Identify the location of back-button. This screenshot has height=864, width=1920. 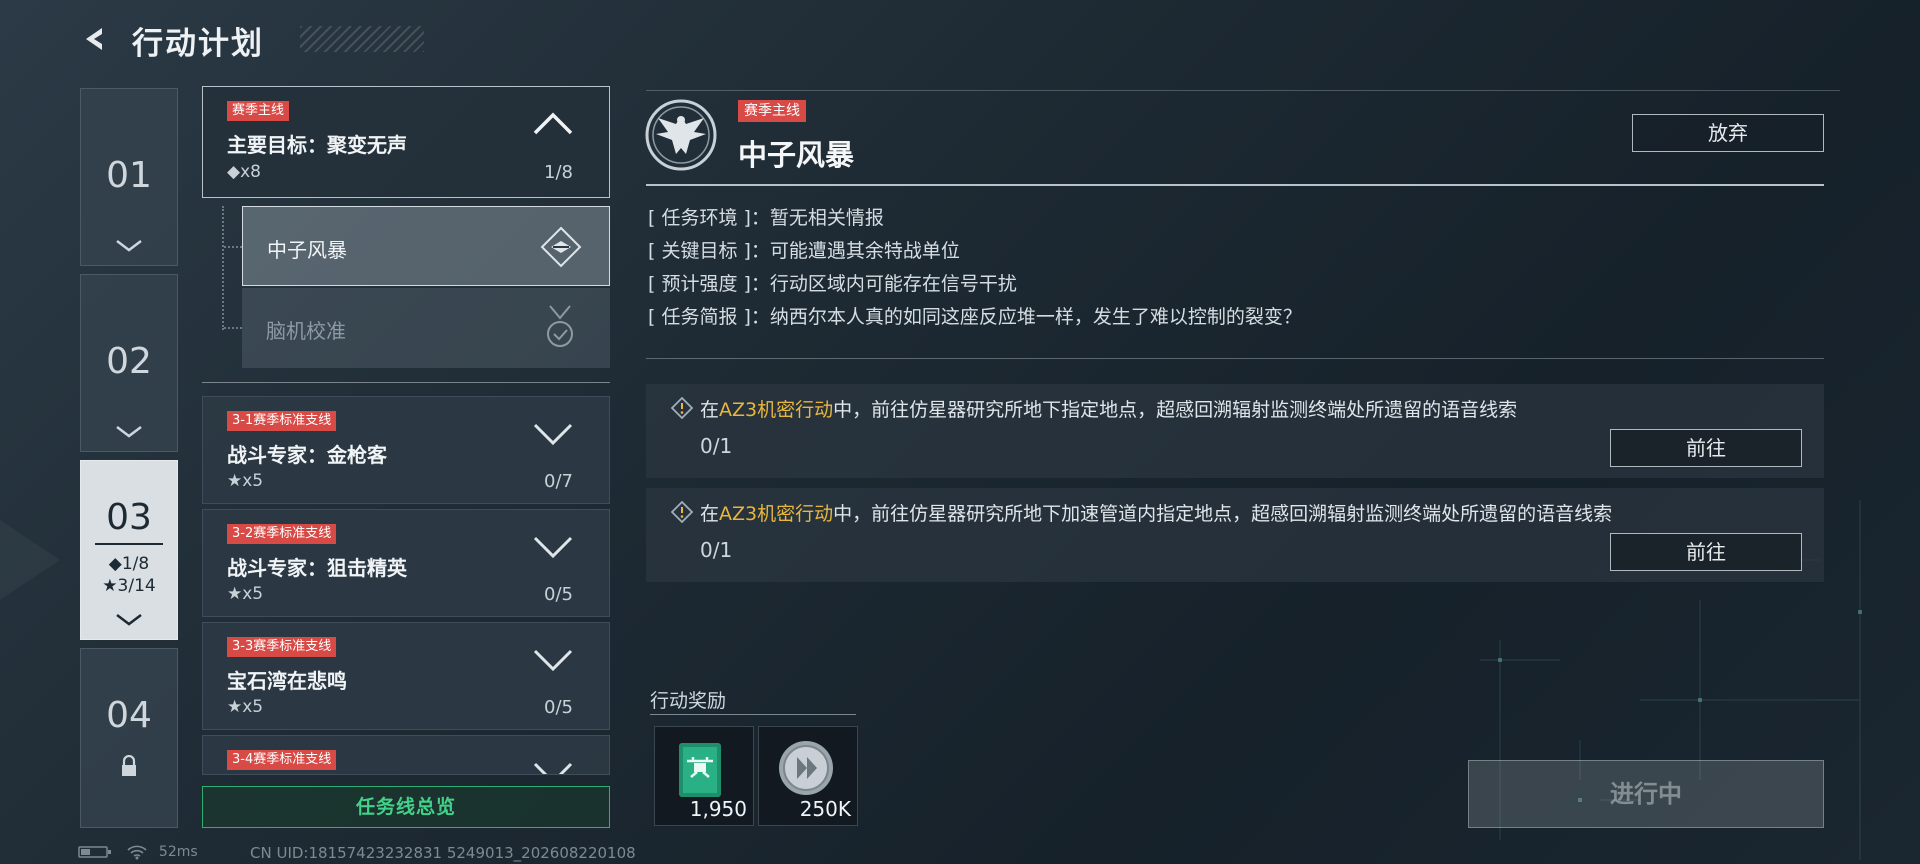
(95, 39).